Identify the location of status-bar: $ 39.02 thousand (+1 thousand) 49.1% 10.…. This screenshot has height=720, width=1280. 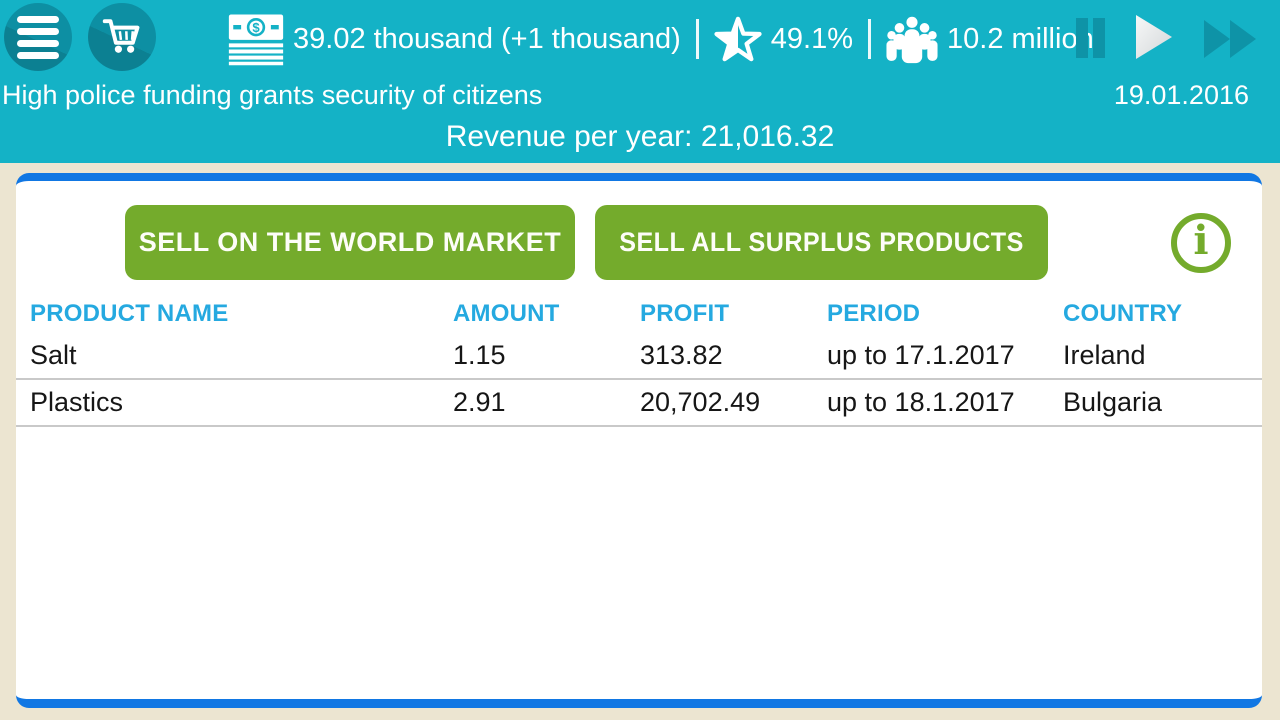
(640, 39).